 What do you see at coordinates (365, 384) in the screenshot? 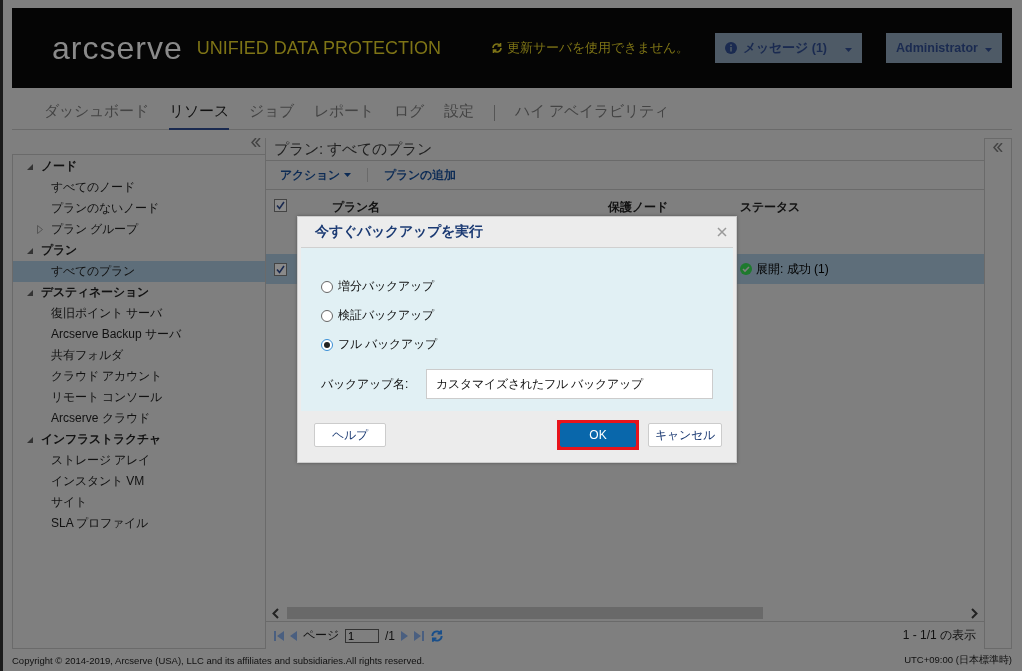
I see `backup-name-label: バックアップ名:` at bounding box center [365, 384].